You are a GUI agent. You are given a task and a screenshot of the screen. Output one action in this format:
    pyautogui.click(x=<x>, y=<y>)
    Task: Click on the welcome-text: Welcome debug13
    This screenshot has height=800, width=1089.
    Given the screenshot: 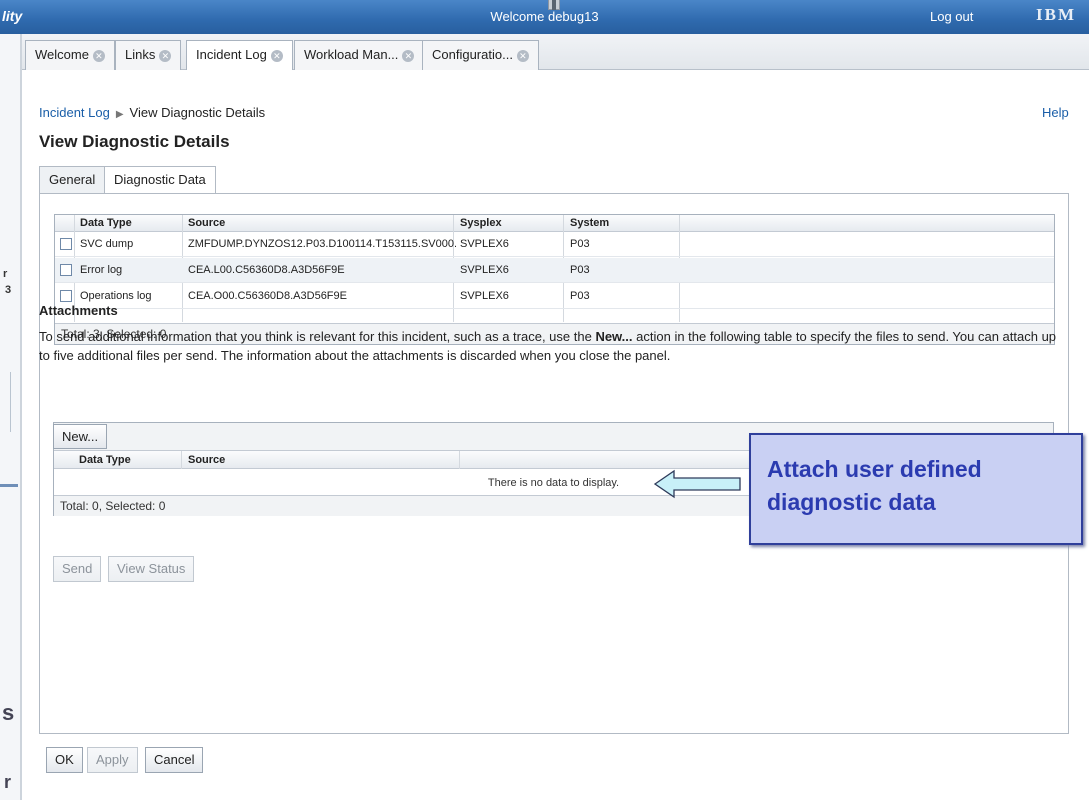 What is the action you would take?
    pyautogui.click(x=544, y=16)
    